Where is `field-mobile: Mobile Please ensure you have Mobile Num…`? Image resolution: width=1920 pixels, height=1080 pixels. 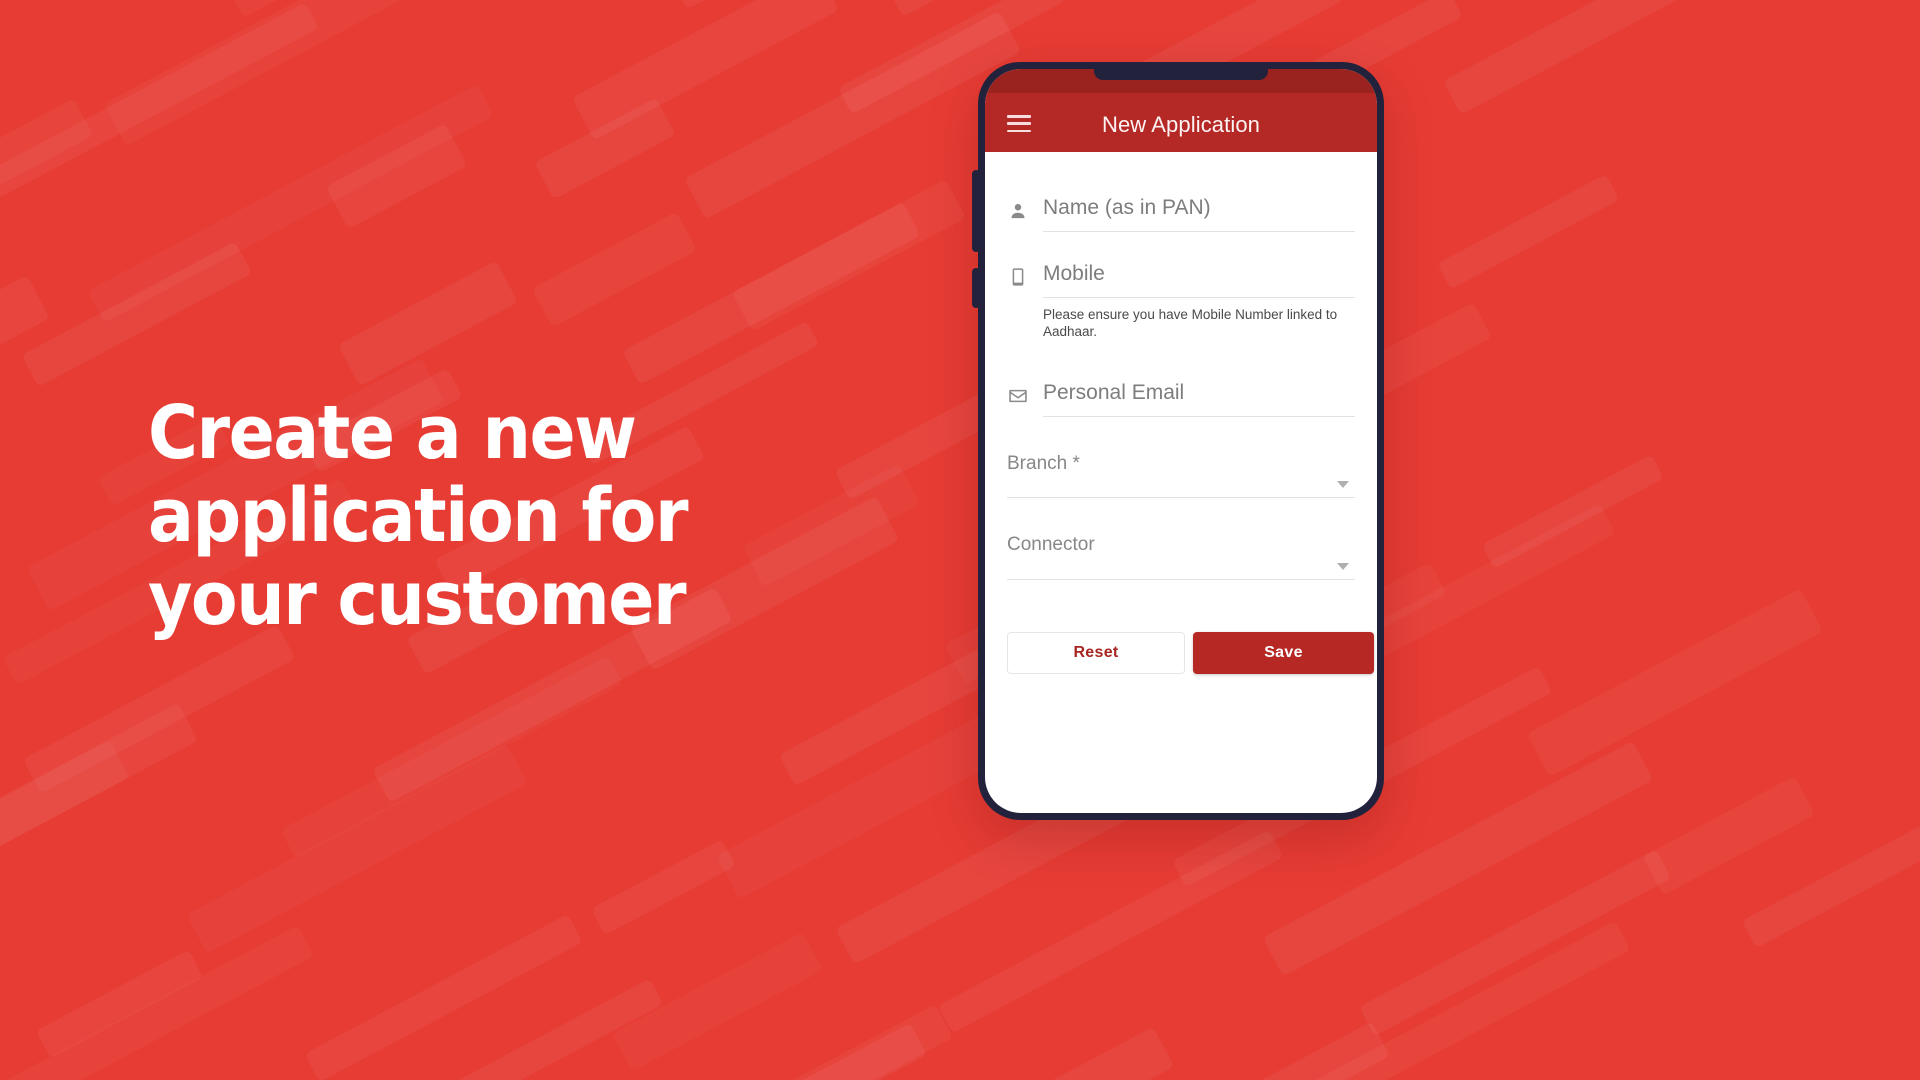 field-mobile: Mobile Please ensure you have Mobile Num… is located at coordinates (1181, 298).